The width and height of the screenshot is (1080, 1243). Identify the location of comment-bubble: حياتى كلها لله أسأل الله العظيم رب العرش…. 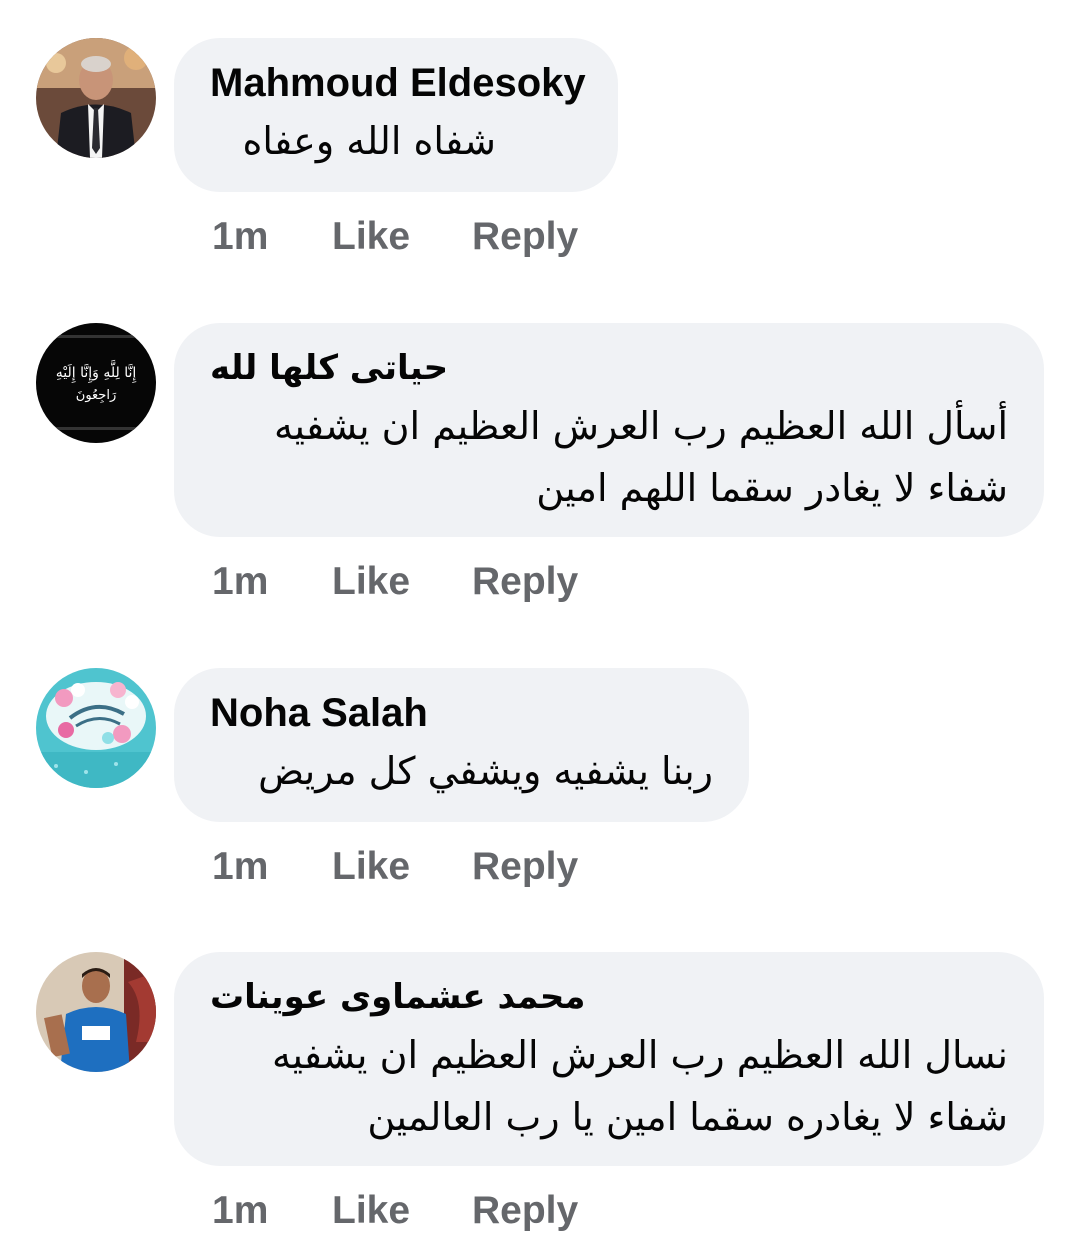
(609, 430).